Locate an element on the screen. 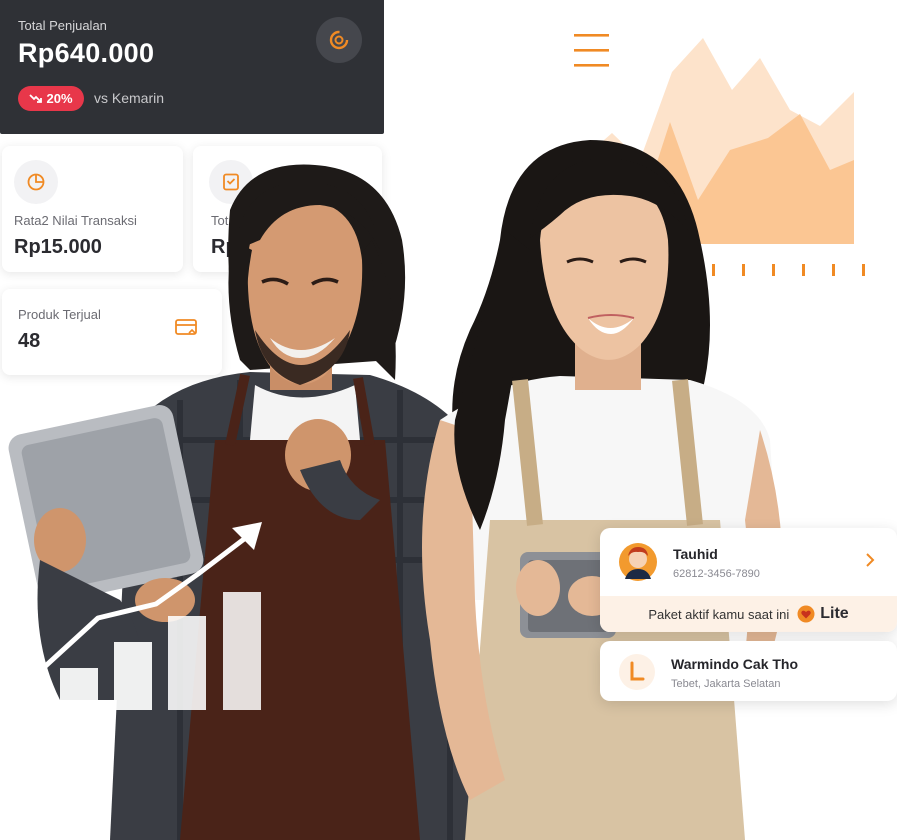  chevron-right-icon is located at coordinates (870, 562).